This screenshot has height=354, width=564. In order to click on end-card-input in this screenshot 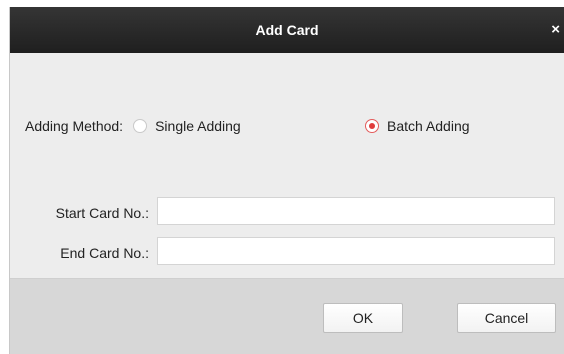, I will do `click(356, 251)`.